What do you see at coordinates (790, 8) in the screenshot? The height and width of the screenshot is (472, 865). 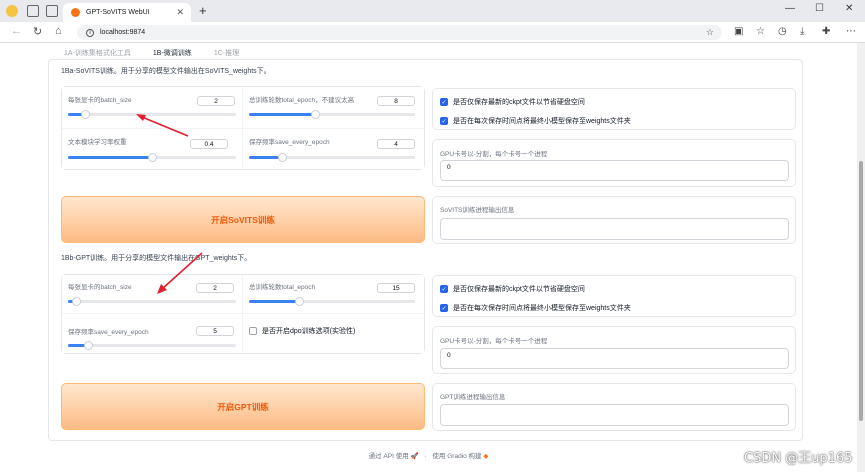 I see `minimize-icon: —` at bounding box center [790, 8].